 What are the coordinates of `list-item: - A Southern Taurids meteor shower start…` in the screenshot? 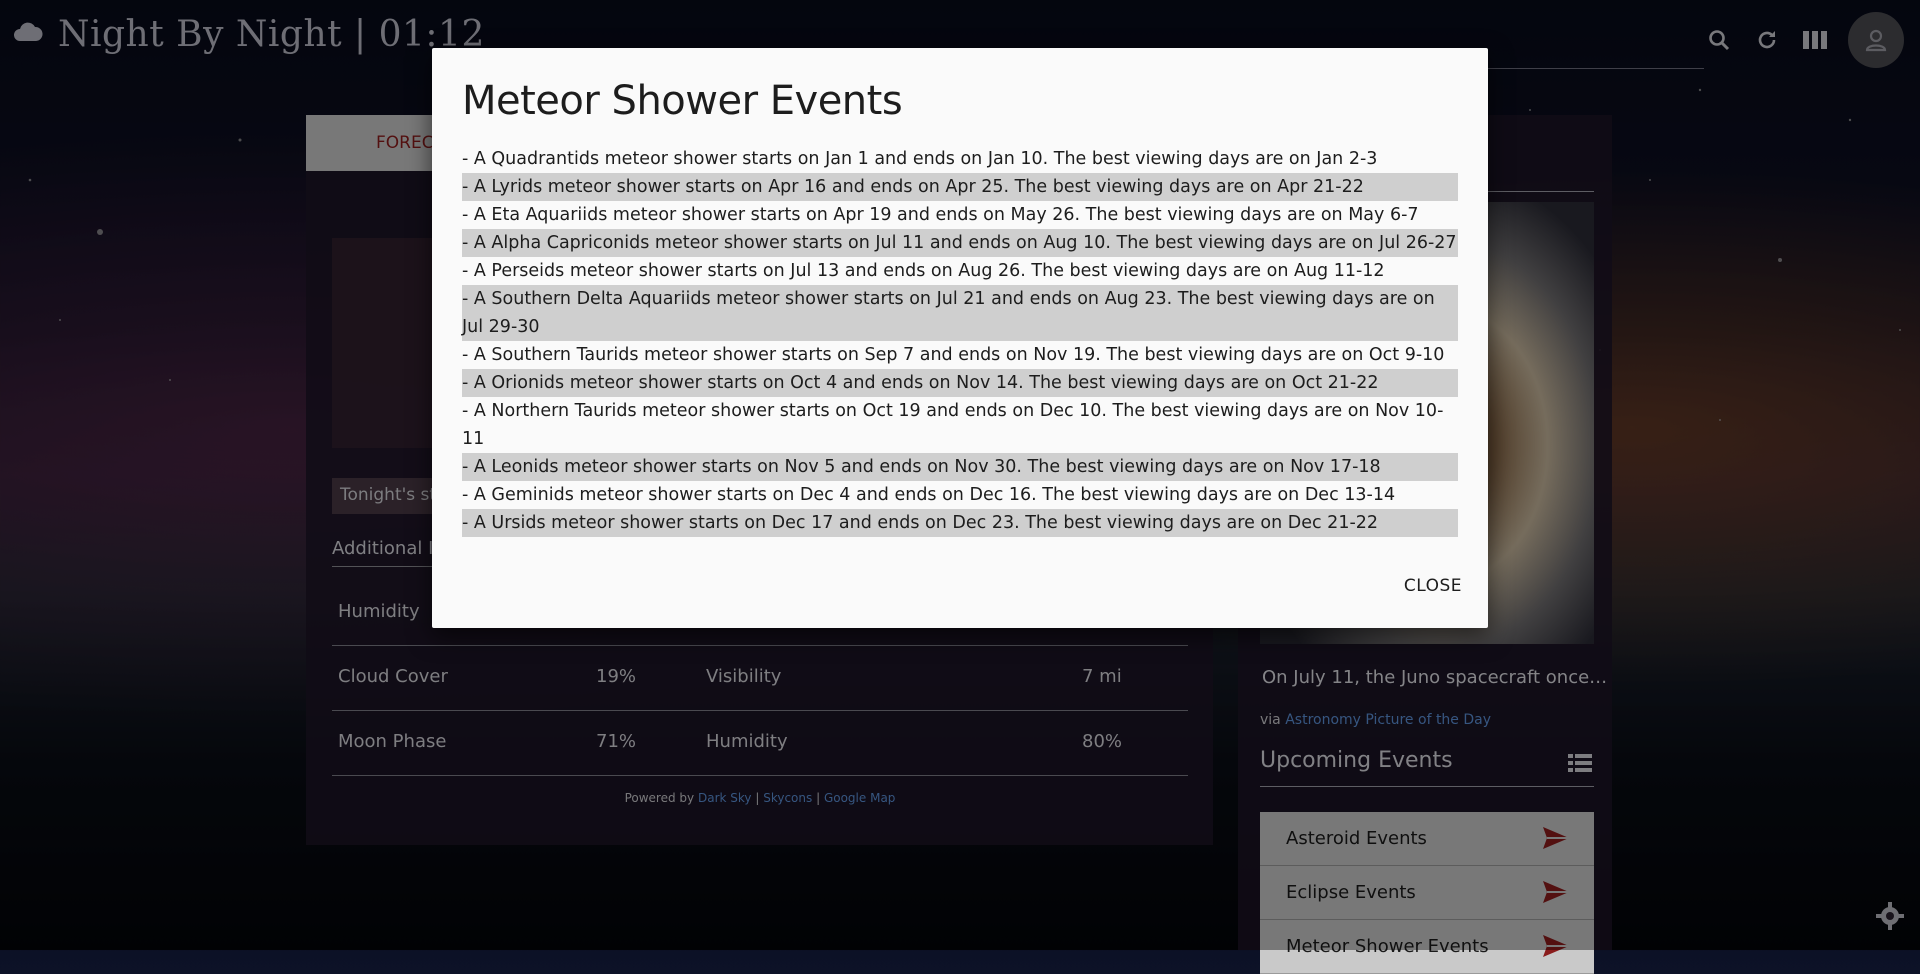 It's located at (953, 355).